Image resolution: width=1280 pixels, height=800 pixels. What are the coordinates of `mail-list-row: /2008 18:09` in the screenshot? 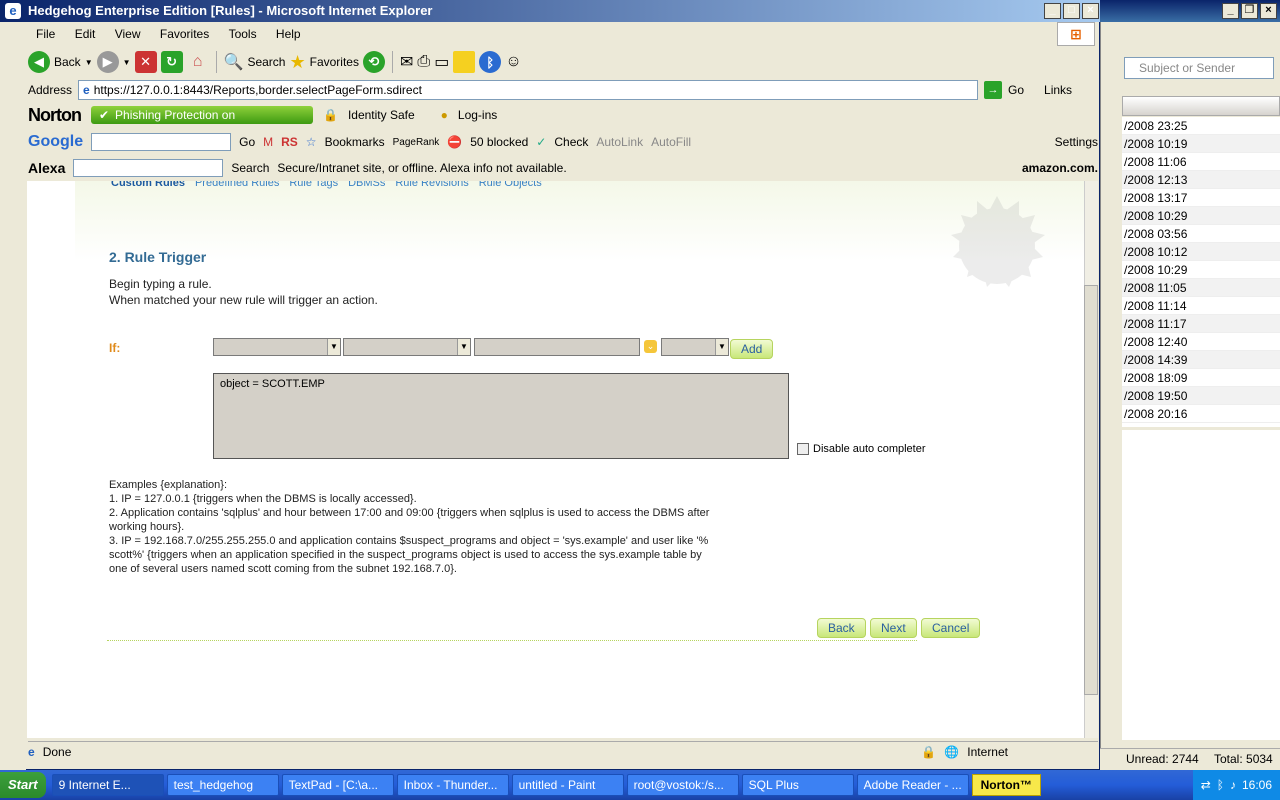 It's located at (1201, 378).